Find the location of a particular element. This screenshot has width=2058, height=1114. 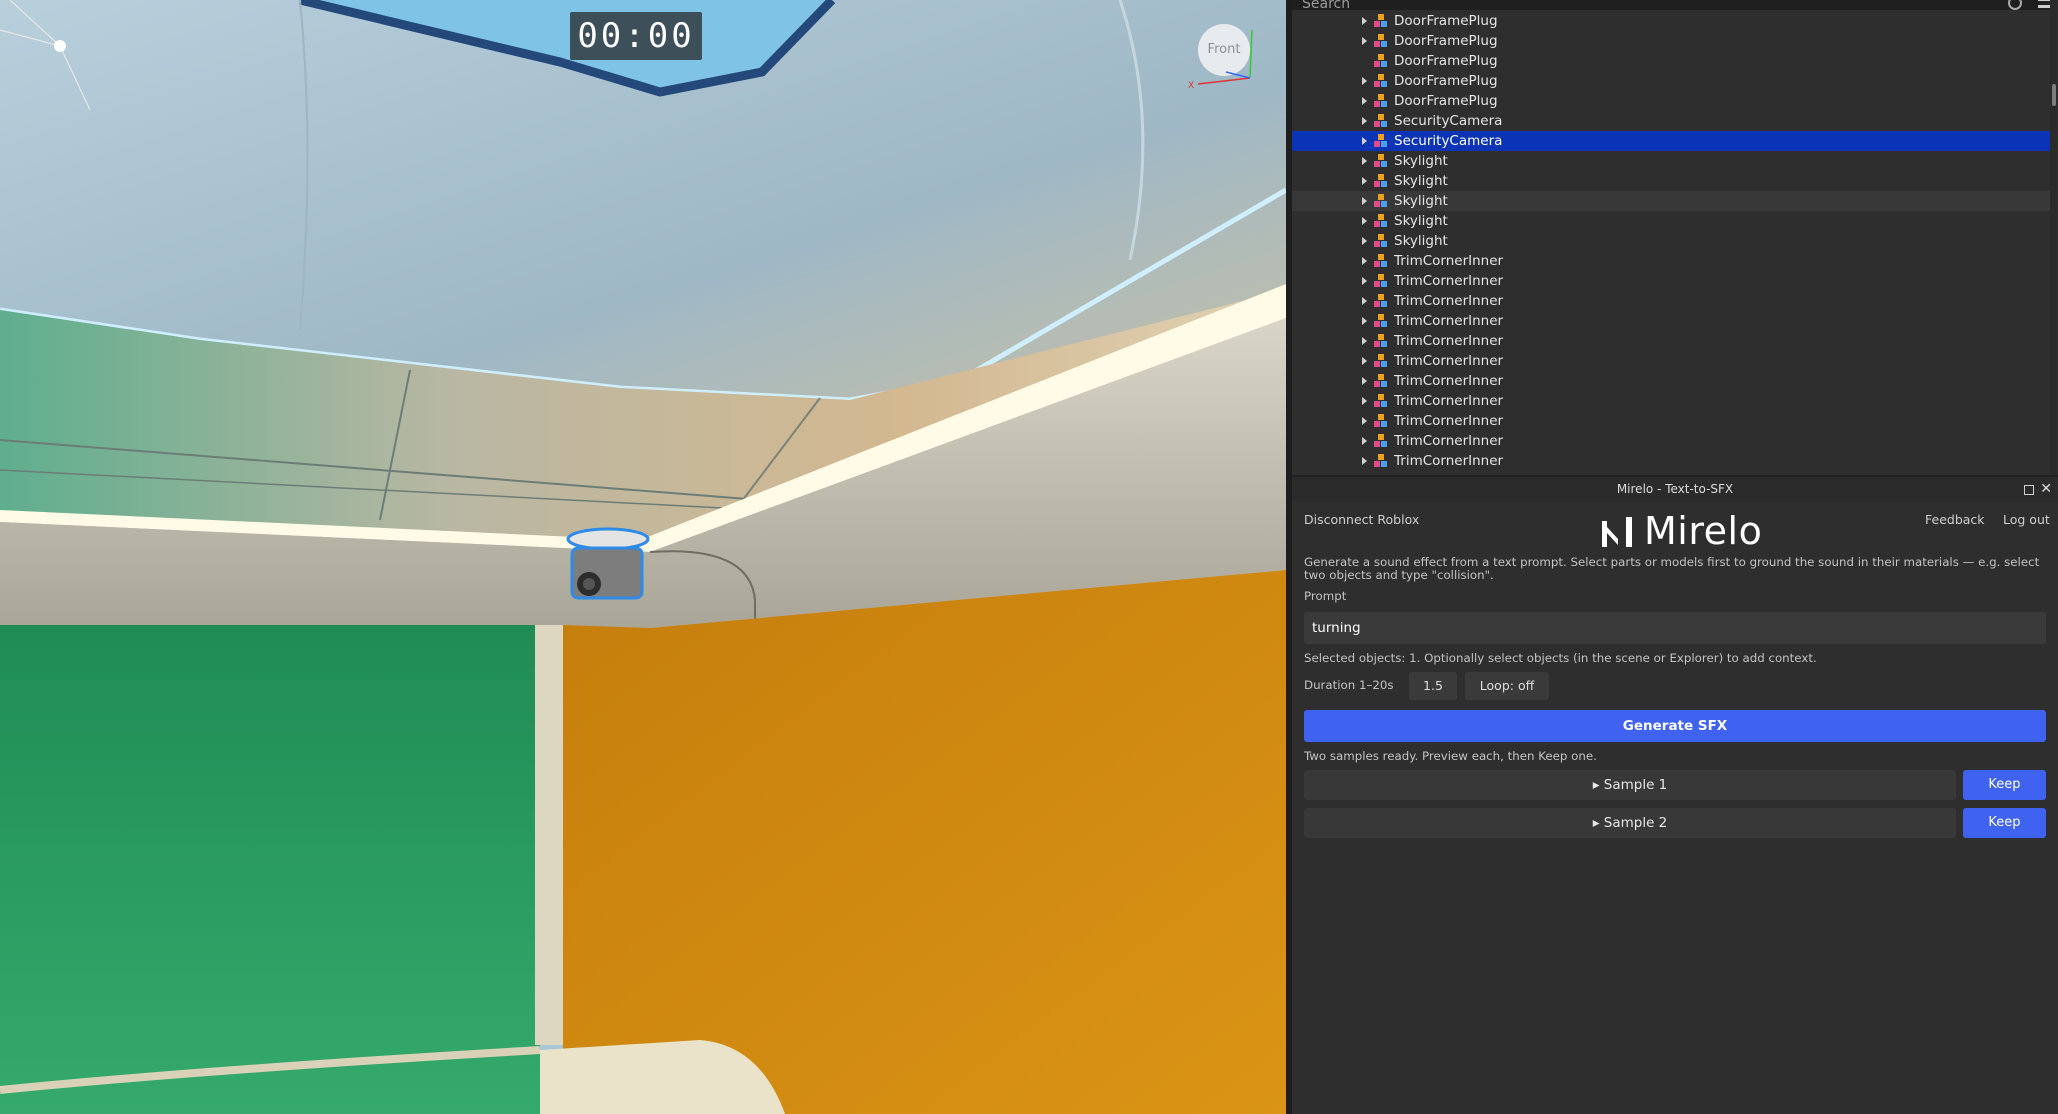

prompt-input is located at coordinates (1675, 628).